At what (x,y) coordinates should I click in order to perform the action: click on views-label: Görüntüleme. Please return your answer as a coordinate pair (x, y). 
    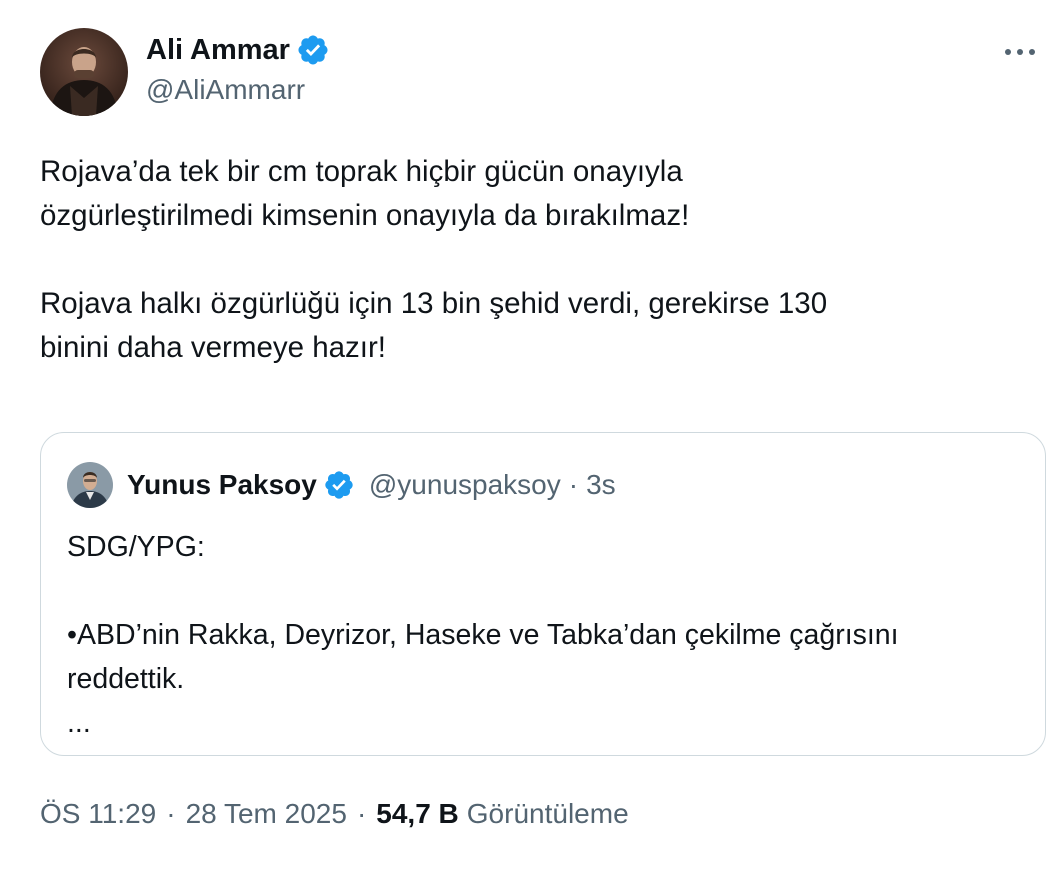
    Looking at the image, I should click on (547, 813).